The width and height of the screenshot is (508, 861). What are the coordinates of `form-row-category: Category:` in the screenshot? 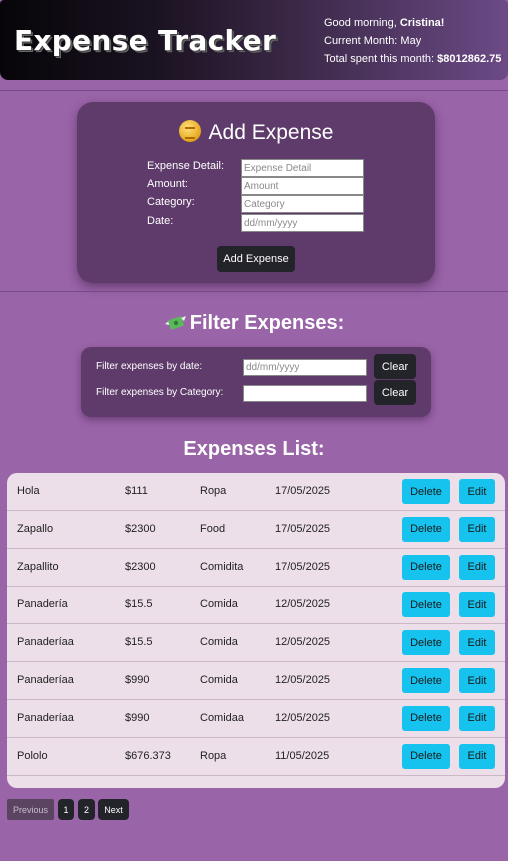 It's located at (257, 204).